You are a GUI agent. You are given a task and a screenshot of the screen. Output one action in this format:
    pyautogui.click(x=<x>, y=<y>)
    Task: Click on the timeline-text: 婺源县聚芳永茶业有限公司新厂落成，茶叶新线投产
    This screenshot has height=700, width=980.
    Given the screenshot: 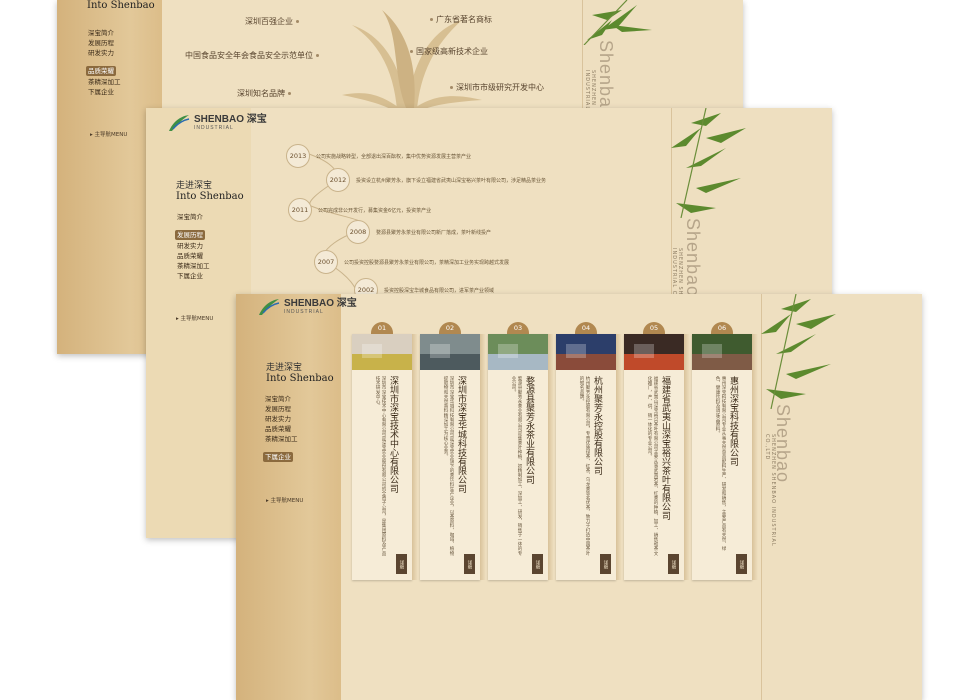 What is the action you would take?
    pyautogui.click(x=434, y=232)
    